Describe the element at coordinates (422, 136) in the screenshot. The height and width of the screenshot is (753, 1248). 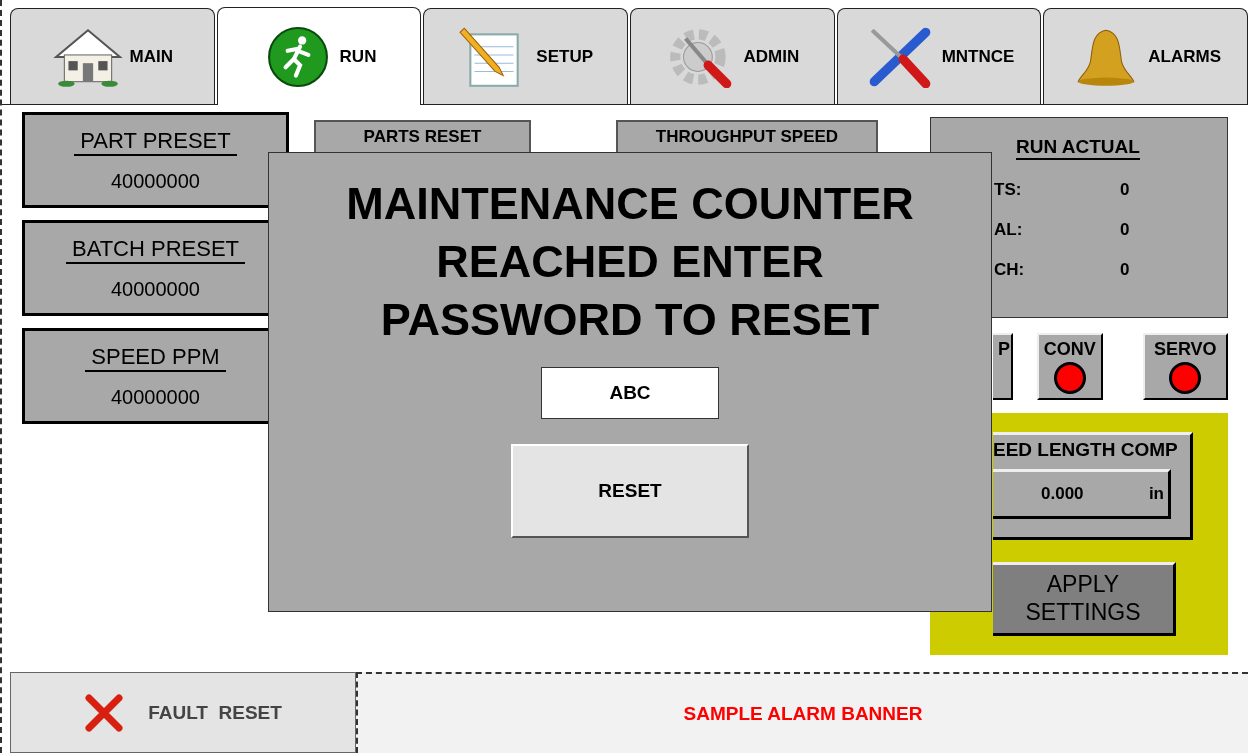
I see `panel-header: PARTS RESET` at that location.